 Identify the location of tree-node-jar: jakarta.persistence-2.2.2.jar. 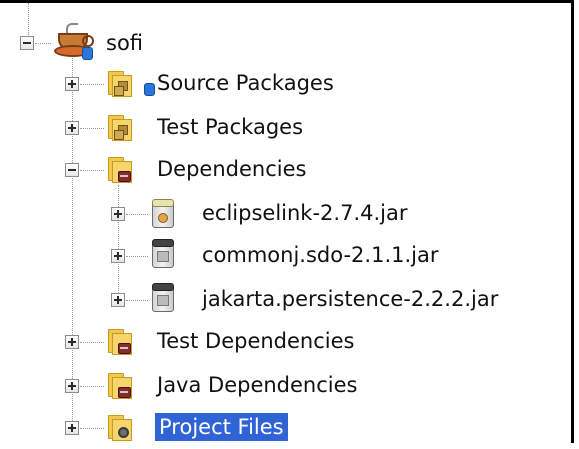
(287, 301).